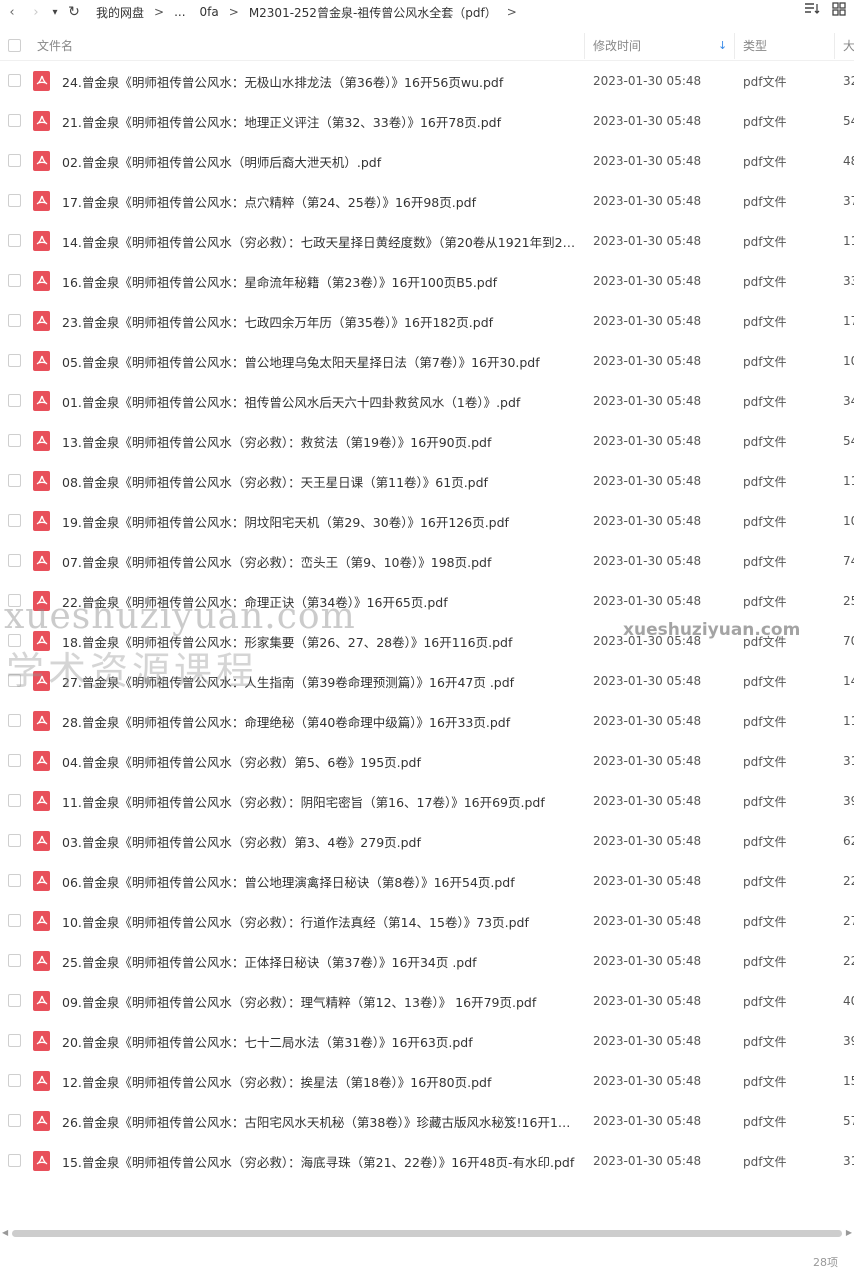  What do you see at coordinates (319, 1041) in the screenshot?
I see `file-name: 20.曾金泉《明师祖传曾公风水：七十二局水法（第31卷）》16开63页.pdf` at bounding box center [319, 1041].